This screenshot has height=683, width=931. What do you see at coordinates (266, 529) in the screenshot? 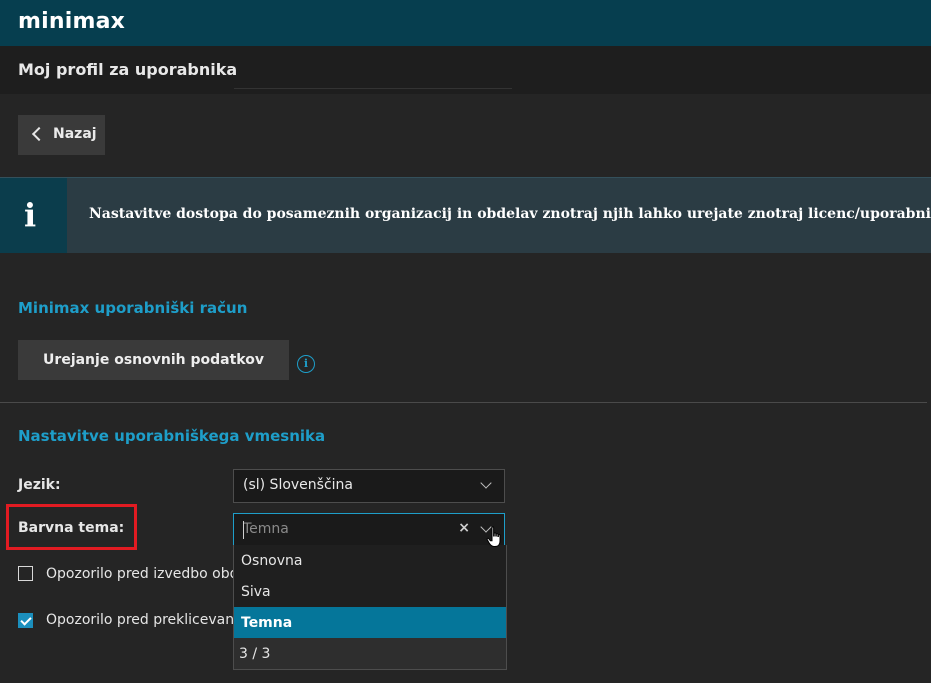
I see `theme-select-placeholder: Temna` at bounding box center [266, 529].